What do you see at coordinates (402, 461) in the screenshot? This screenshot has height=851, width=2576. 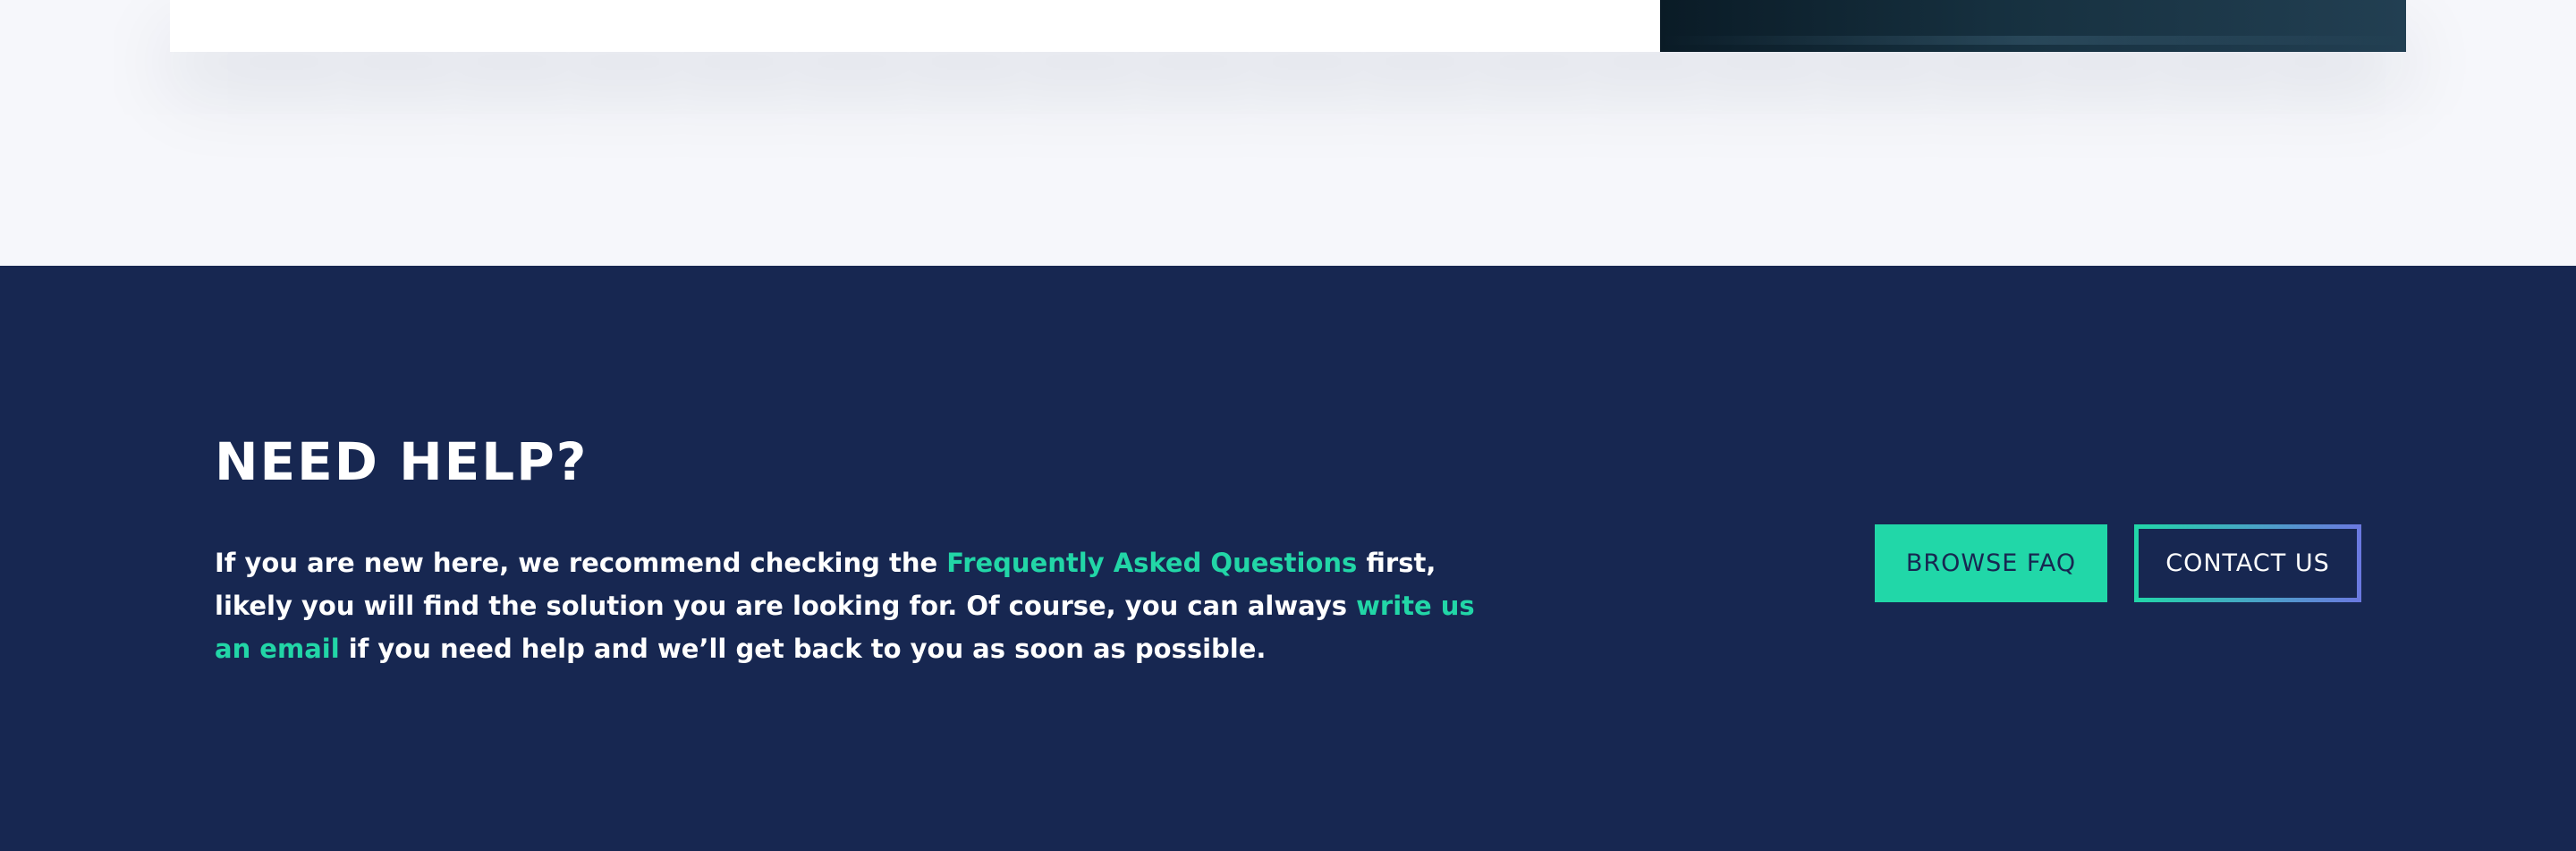 I see `help-title: NEED HELP?` at bounding box center [402, 461].